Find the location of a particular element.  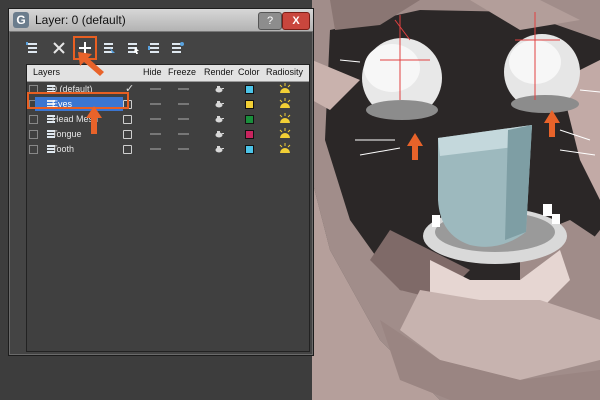

title-bar: G Layer: 0 (default) ? X is located at coordinates (161, 20).